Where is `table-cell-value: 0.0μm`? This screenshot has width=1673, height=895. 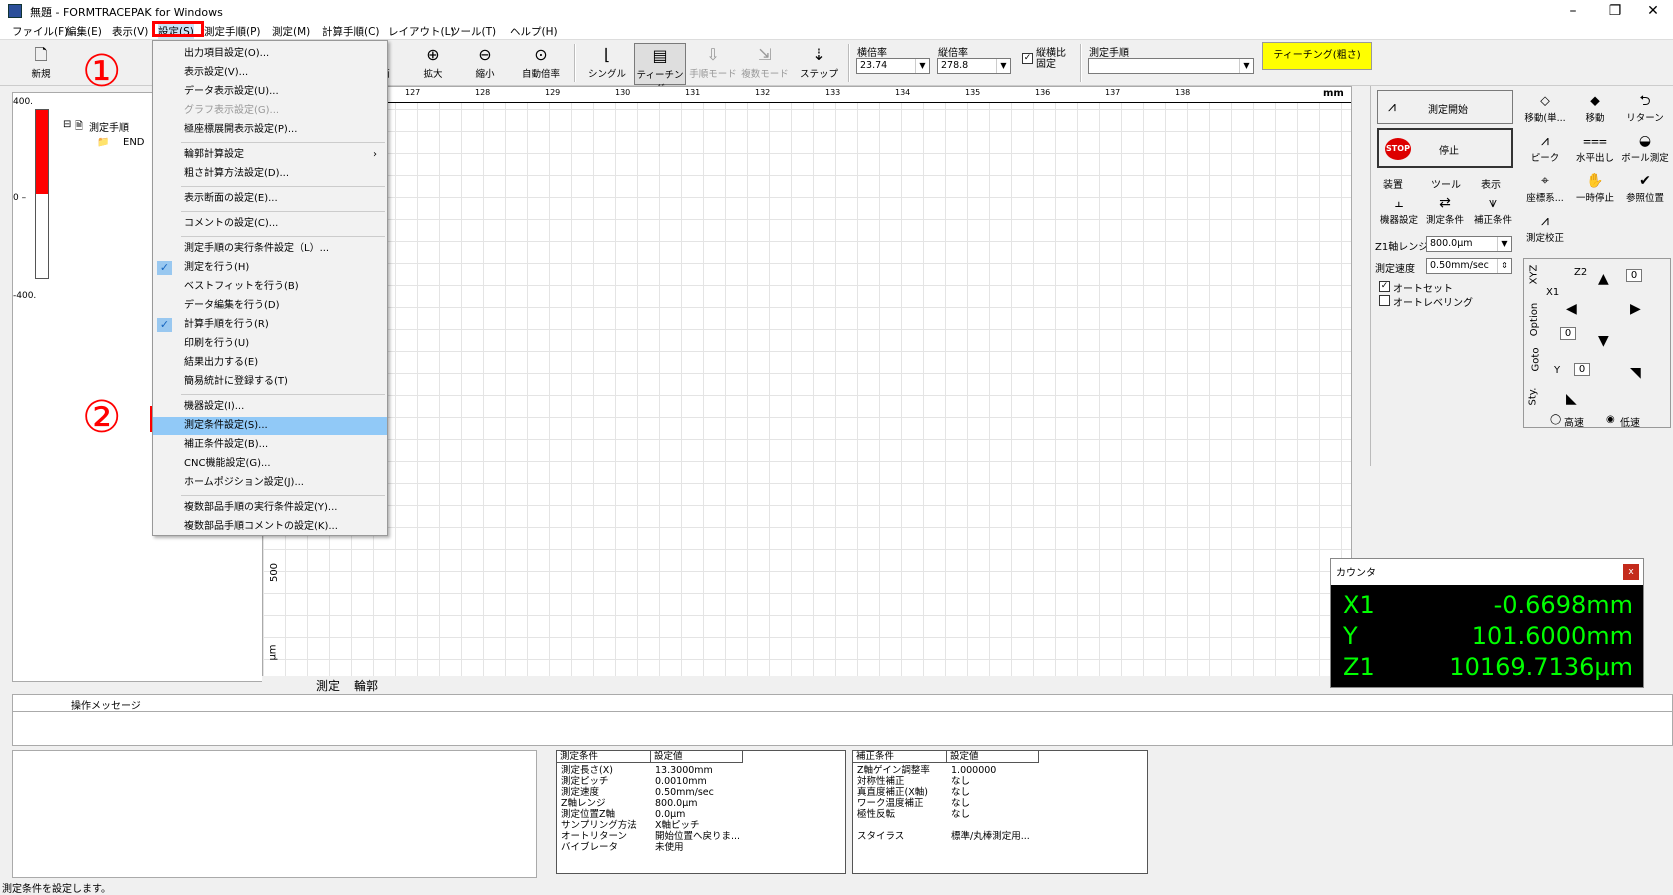
table-cell-value: 0.0μm is located at coordinates (670, 814).